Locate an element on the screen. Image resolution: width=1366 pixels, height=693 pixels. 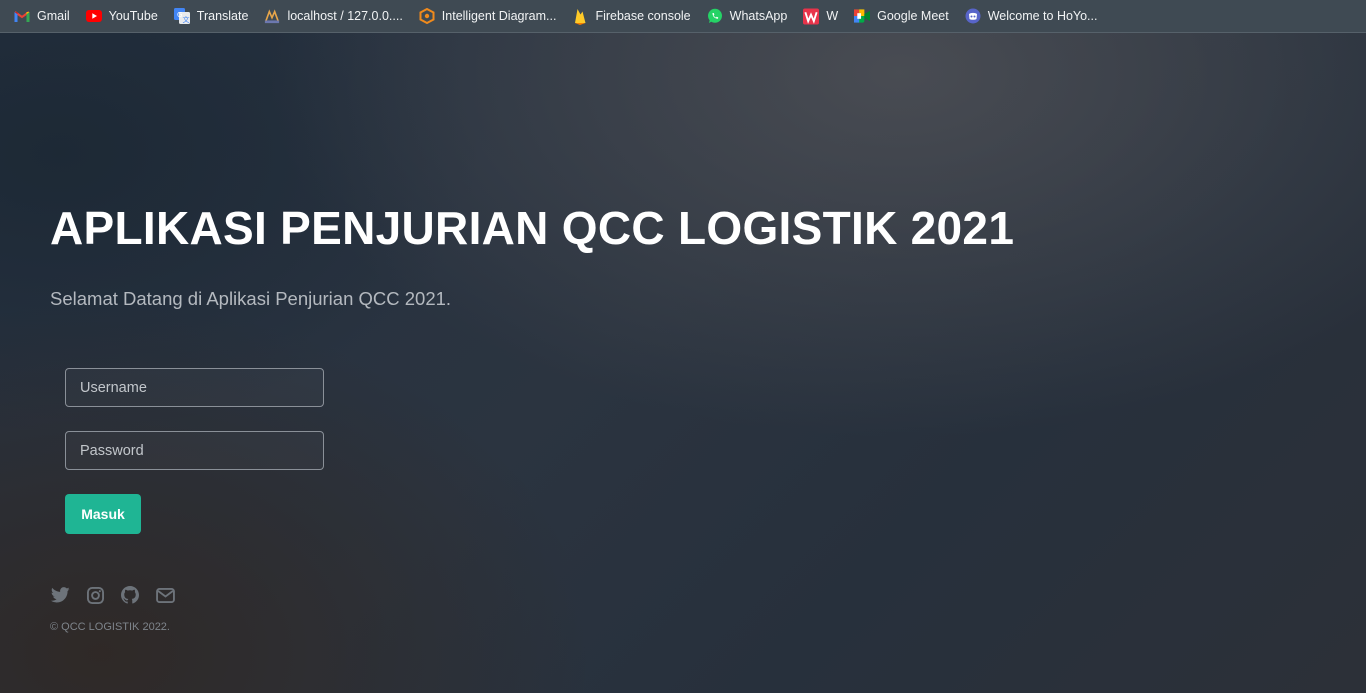
bookmark-label: Gmail is located at coordinates (53, 16).